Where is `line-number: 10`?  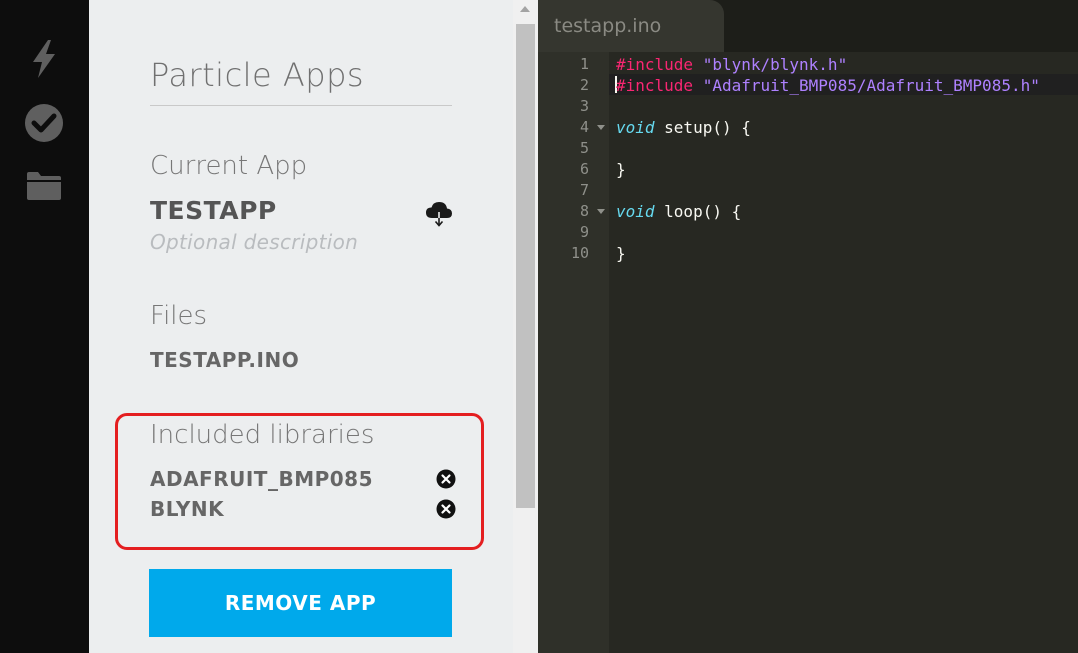 line-number: 10 is located at coordinates (579, 253).